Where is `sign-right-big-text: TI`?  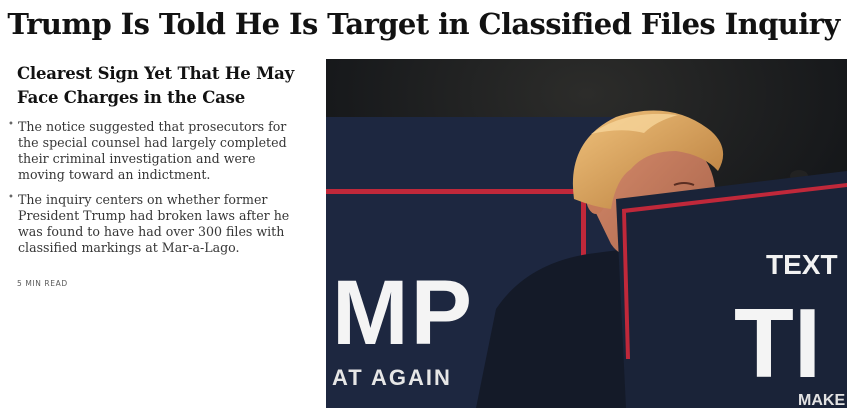 sign-right-big-text: TI is located at coordinates (777, 343).